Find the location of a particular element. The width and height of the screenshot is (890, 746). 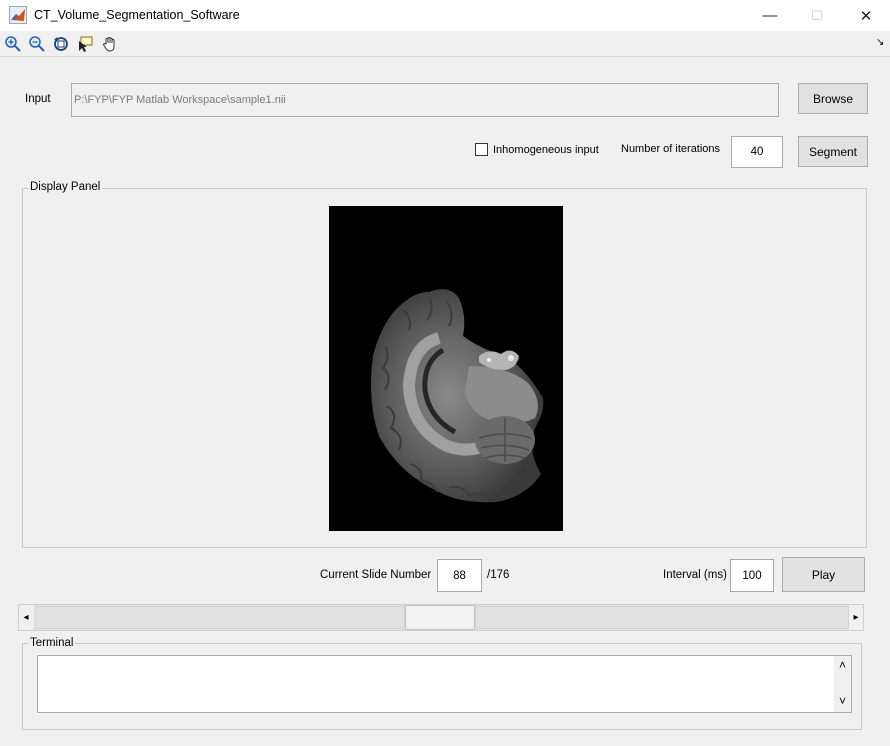

iterations-label: Number of iterations is located at coordinates (671, 149).